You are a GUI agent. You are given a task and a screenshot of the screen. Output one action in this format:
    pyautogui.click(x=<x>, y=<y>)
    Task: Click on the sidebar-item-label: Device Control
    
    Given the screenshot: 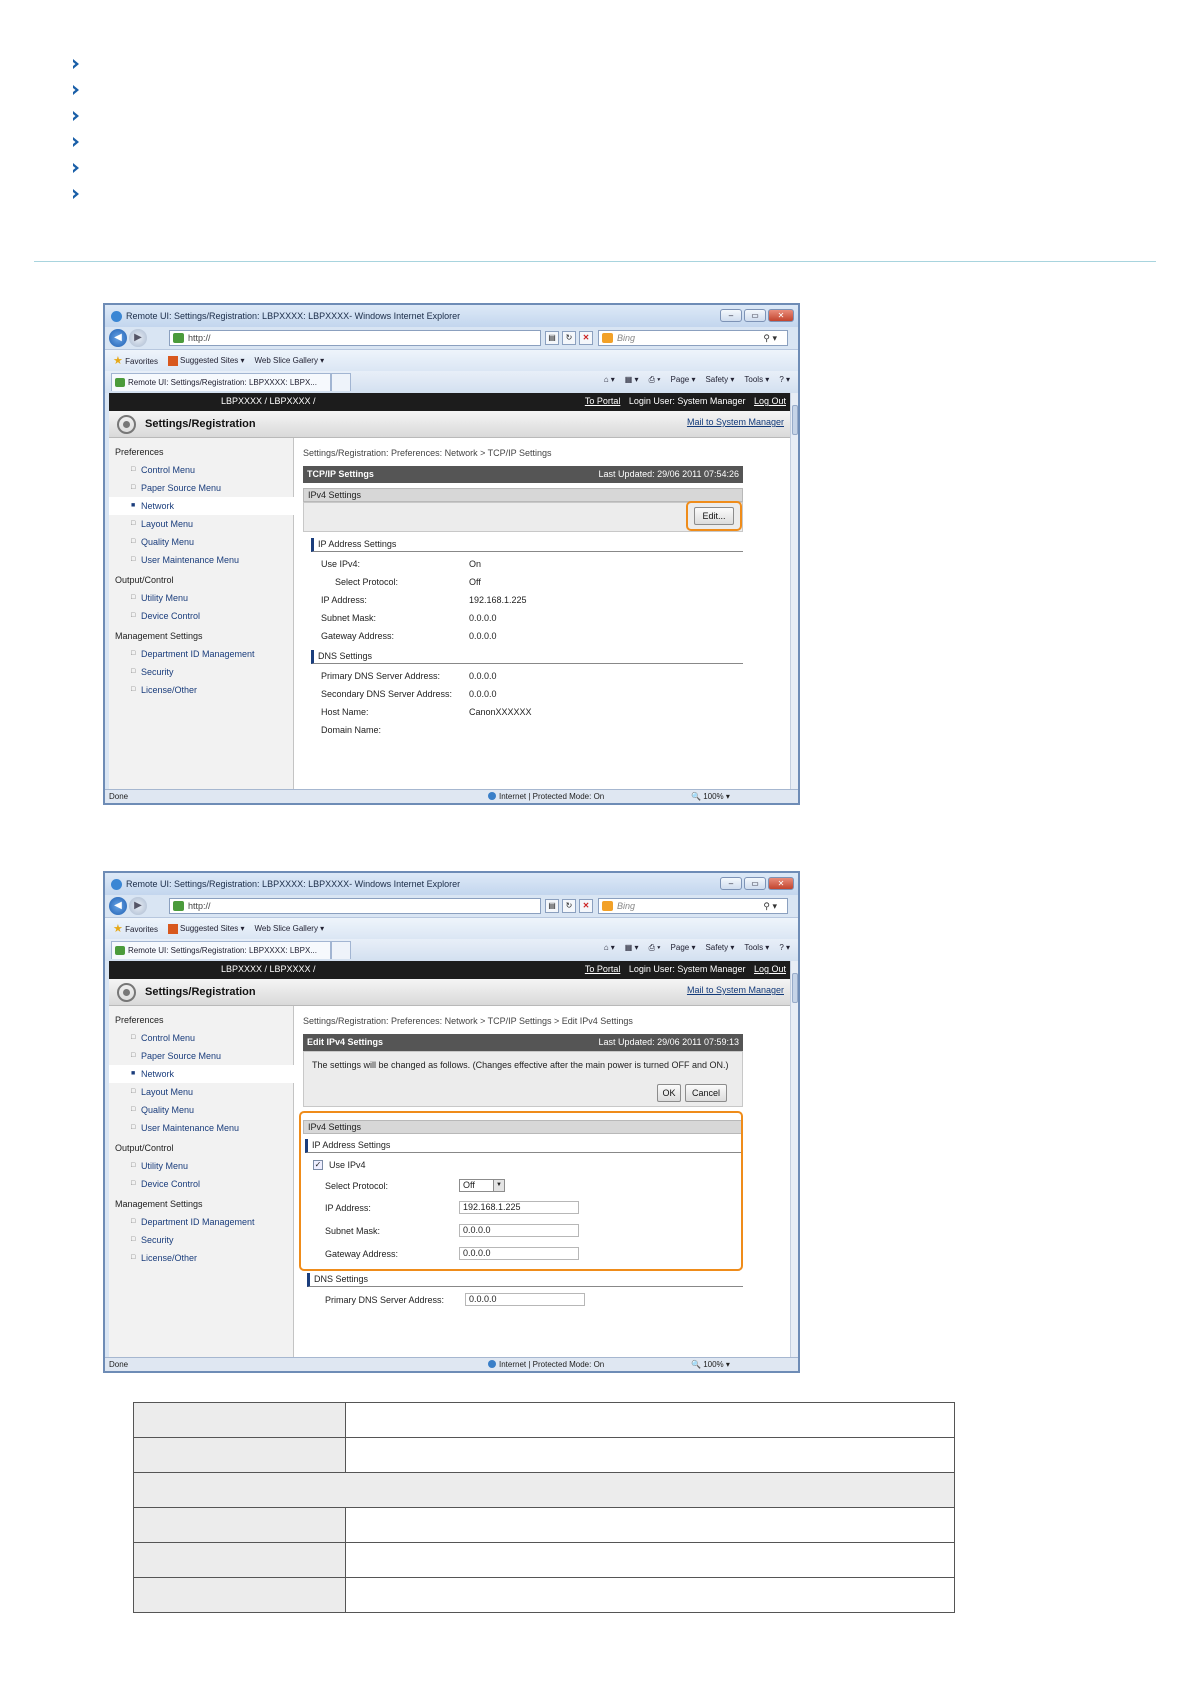 What is the action you would take?
    pyautogui.click(x=171, y=1184)
    